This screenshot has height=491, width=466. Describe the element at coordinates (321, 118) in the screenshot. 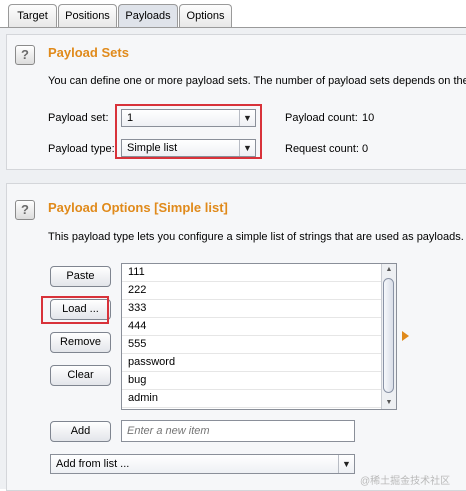

I see `payload-count-label: Payload count:` at that location.